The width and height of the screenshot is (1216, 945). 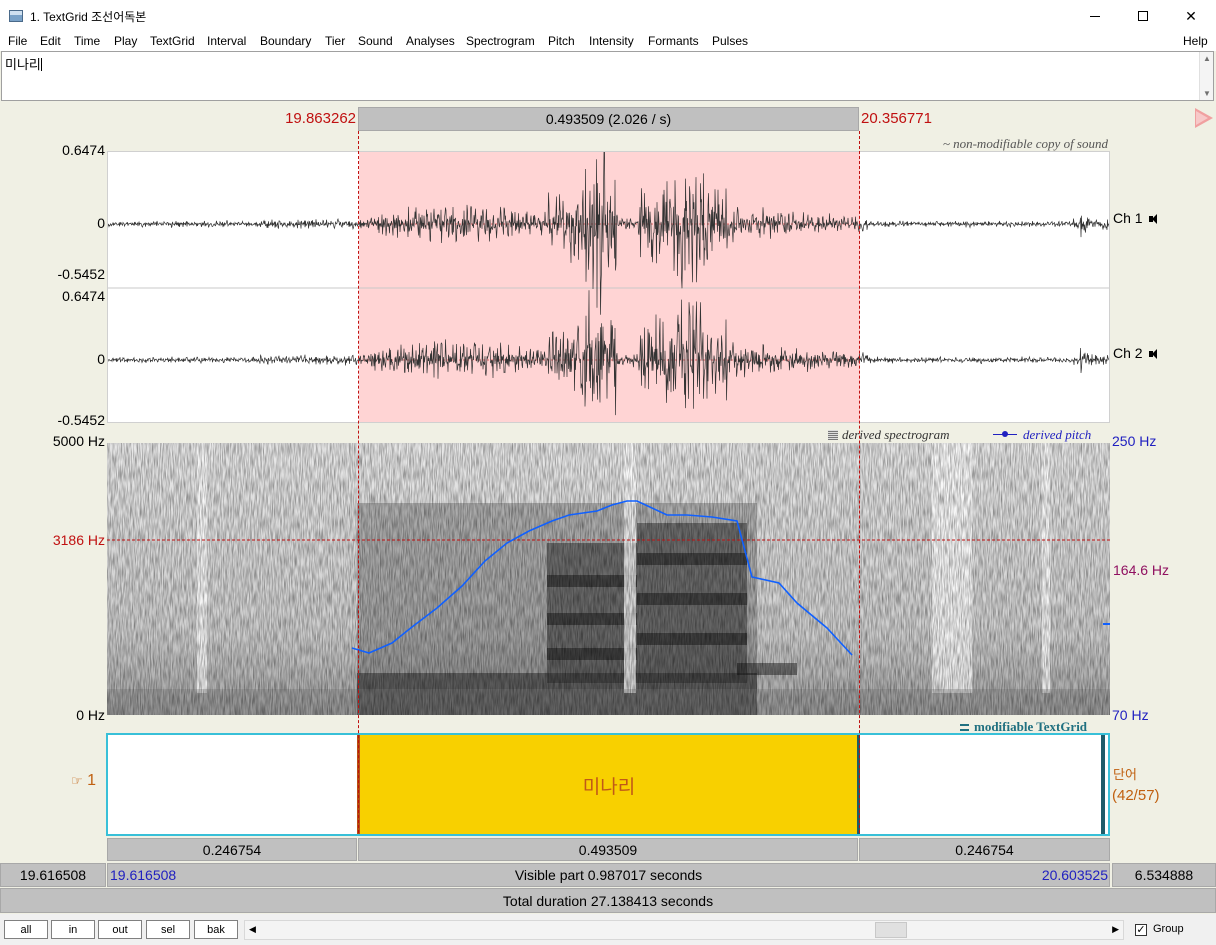 I want to click on ch1-label: Ch 1, so click(x=1135, y=218).